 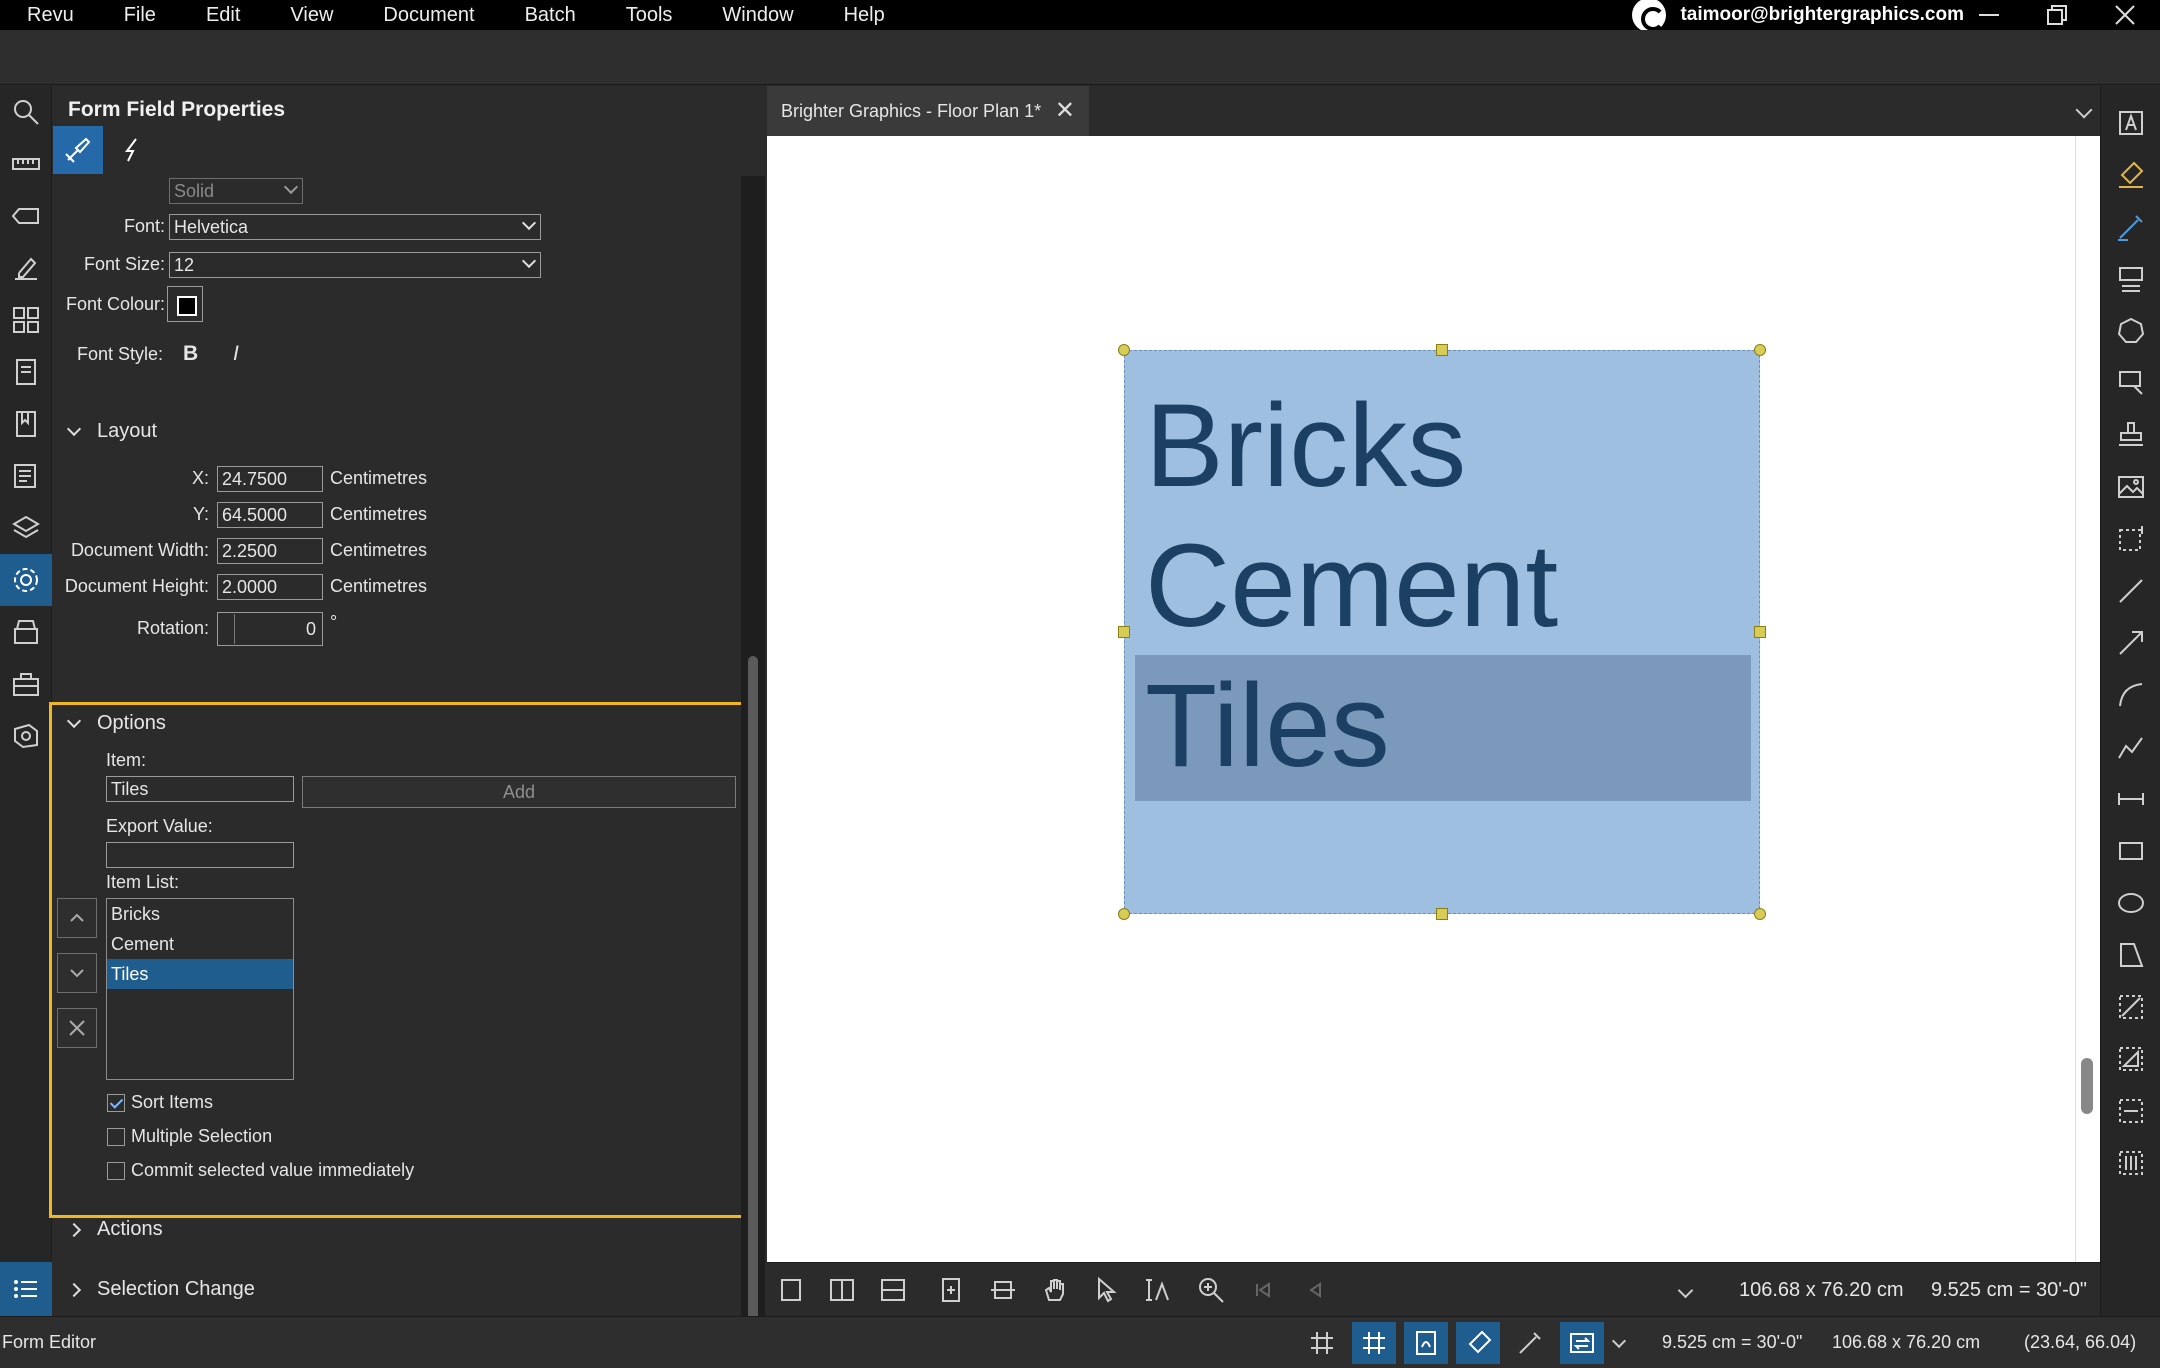 What do you see at coordinates (2130, 903) in the screenshot?
I see `ellipse-icon` at bounding box center [2130, 903].